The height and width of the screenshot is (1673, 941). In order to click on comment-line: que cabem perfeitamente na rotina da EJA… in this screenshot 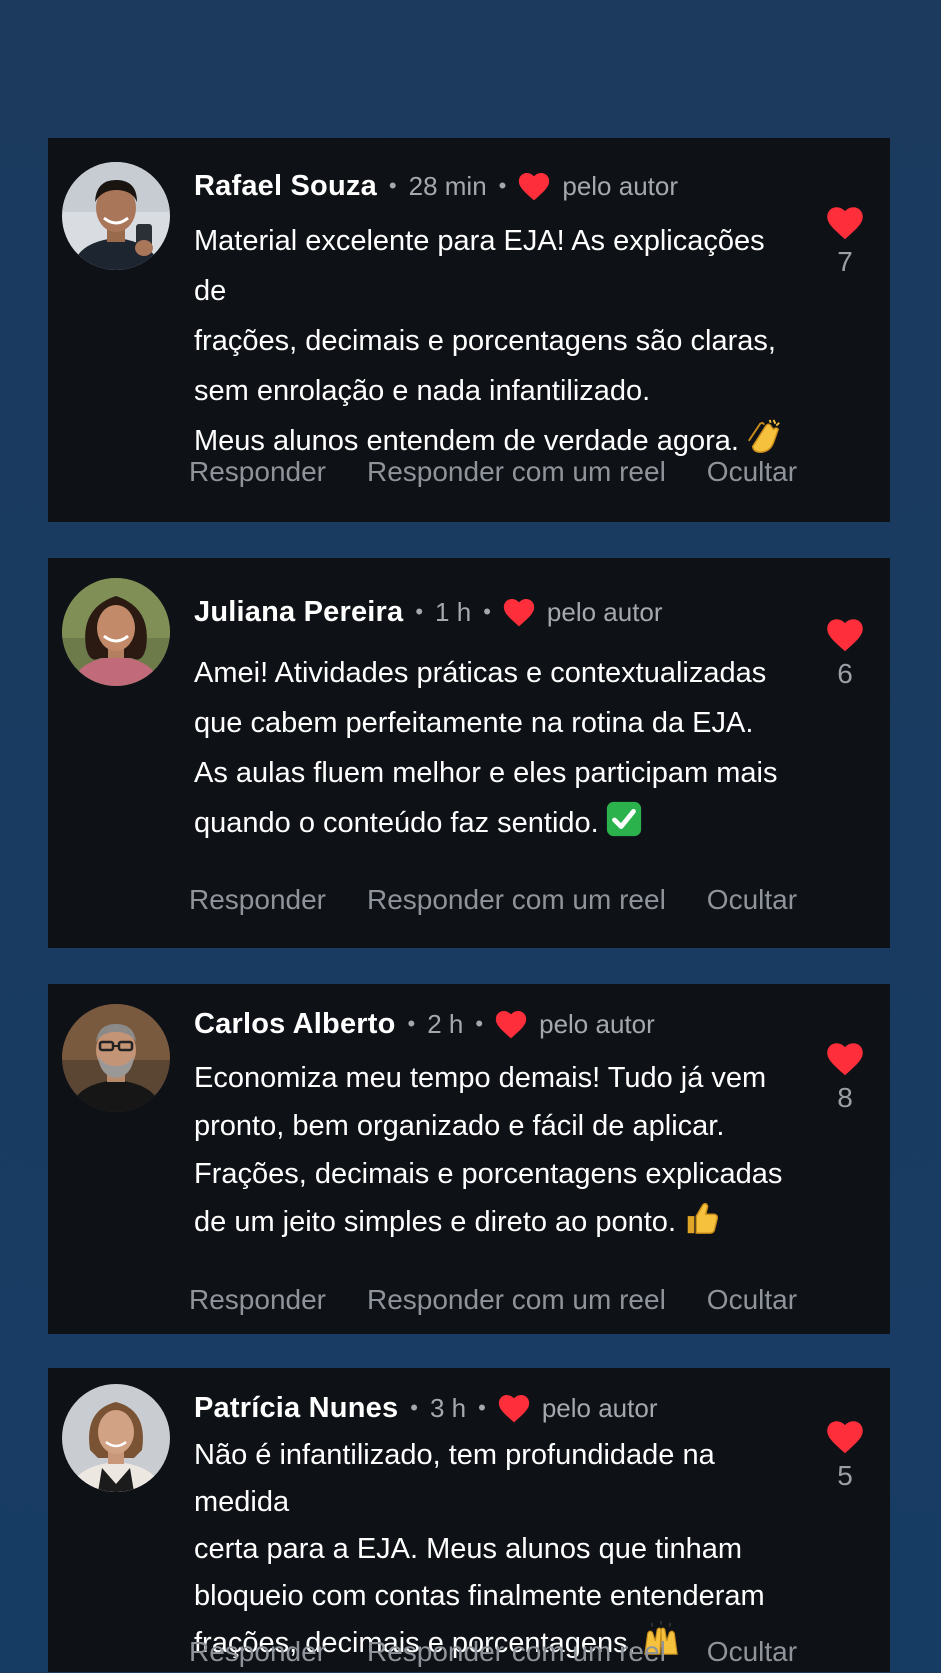, I will do `click(474, 723)`.